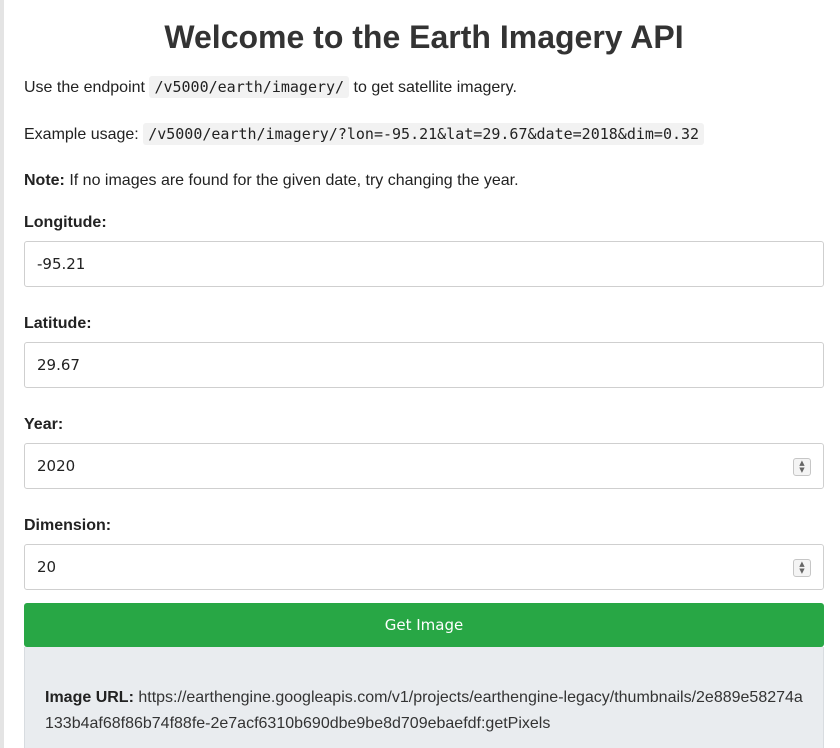  I want to click on latitude-input, so click(424, 365).